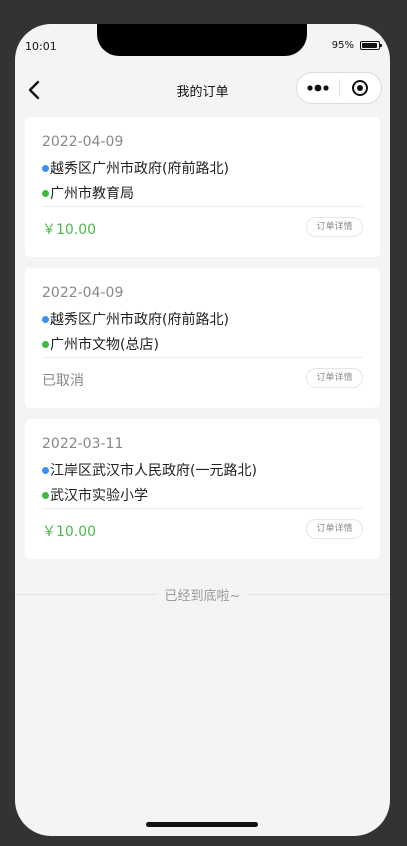 The width and height of the screenshot is (407, 846). What do you see at coordinates (319, 594) in the screenshot?
I see `end-divider-right` at bounding box center [319, 594].